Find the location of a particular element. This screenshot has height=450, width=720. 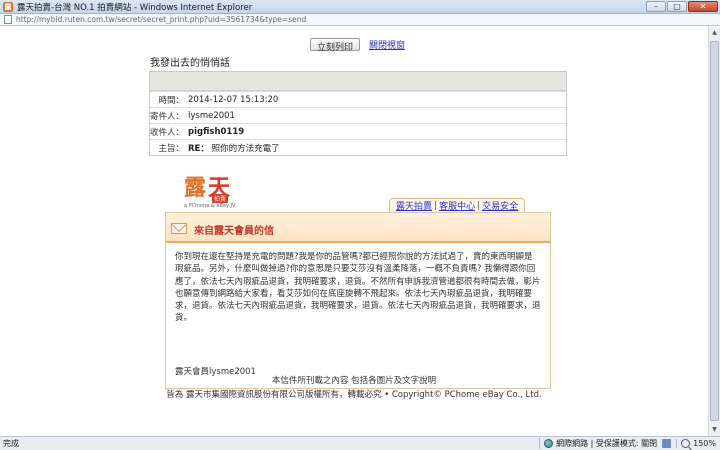

status-bar: 完成 網際網路 | 受保護模式: 關閉 150% is located at coordinates (360, 443).